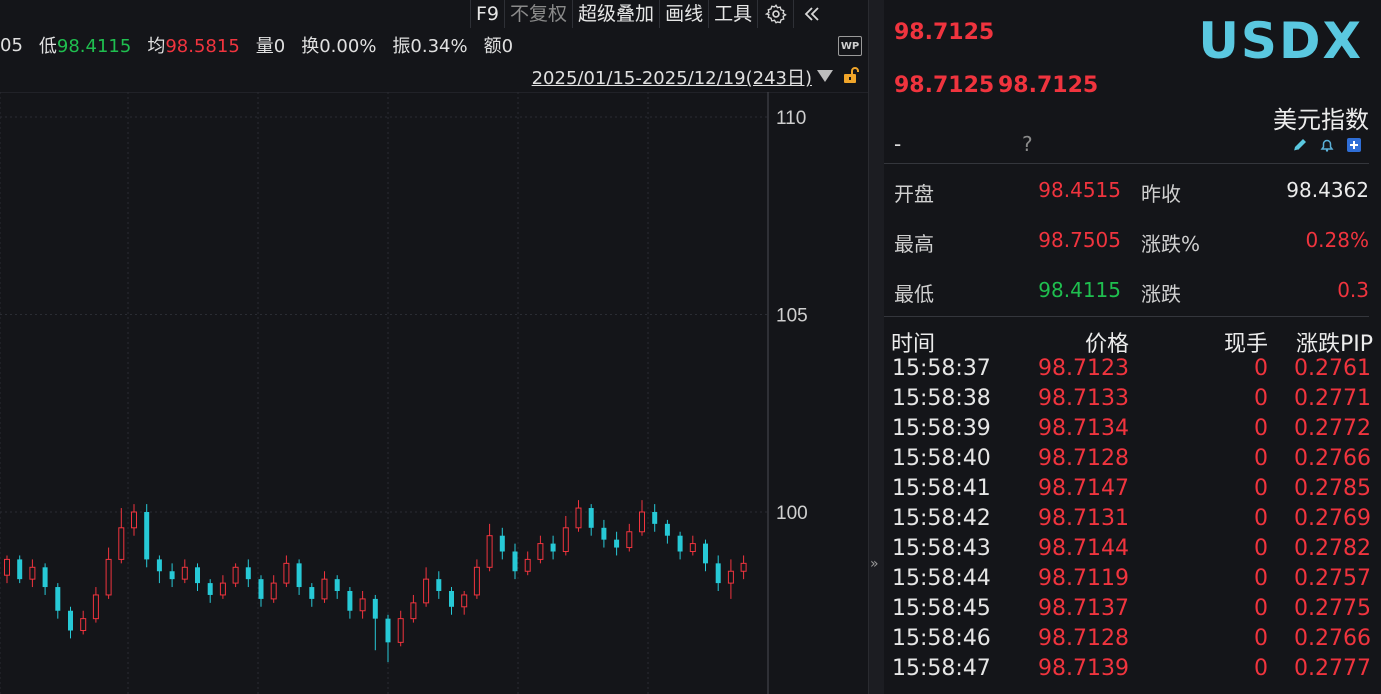  Describe the element at coordinates (1132, 431) in the screenshot. I see `tick-row: 15:58:39 98.7134 0 0.2772` at that location.